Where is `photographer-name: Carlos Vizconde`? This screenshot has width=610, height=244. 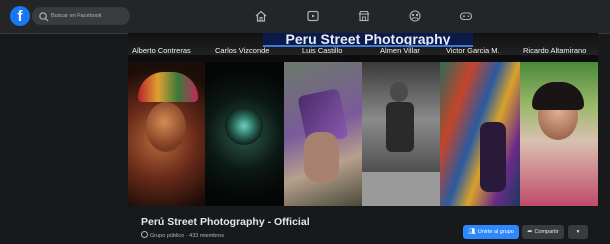
photographer-name: Carlos Vizconde is located at coordinates (242, 50).